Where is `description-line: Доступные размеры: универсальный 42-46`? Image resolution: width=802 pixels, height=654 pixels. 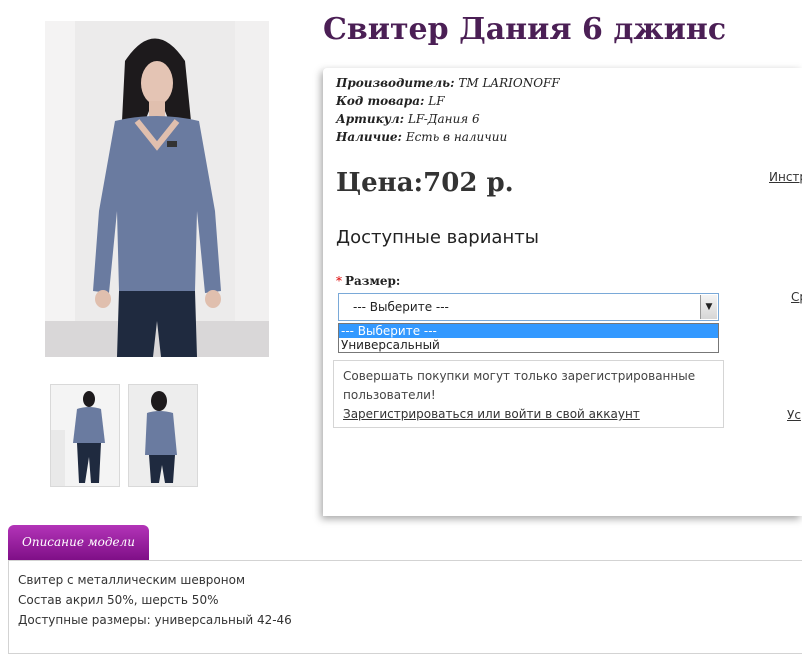 description-line: Доступные размеры: универсальный 42-46 is located at coordinates (155, 620).